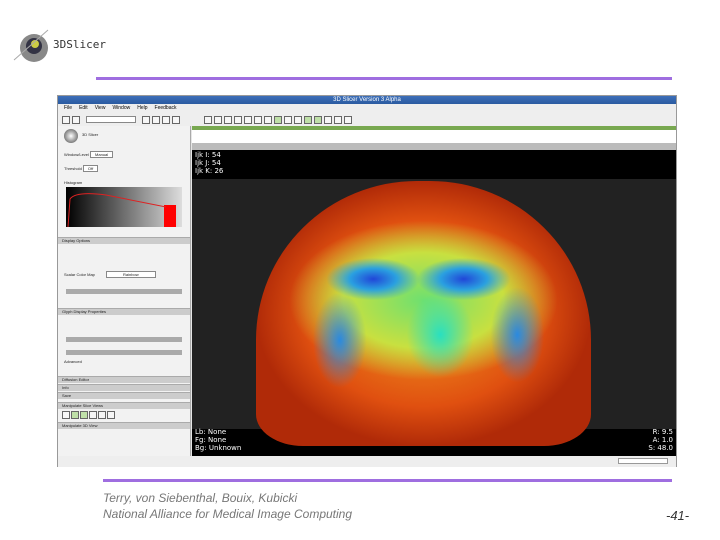 Image resolution: width=720 pixels, height=540 pixels. Describe the element at coordinates (142, 108) in the screenshot. I see `menu-help: Help` at that location.